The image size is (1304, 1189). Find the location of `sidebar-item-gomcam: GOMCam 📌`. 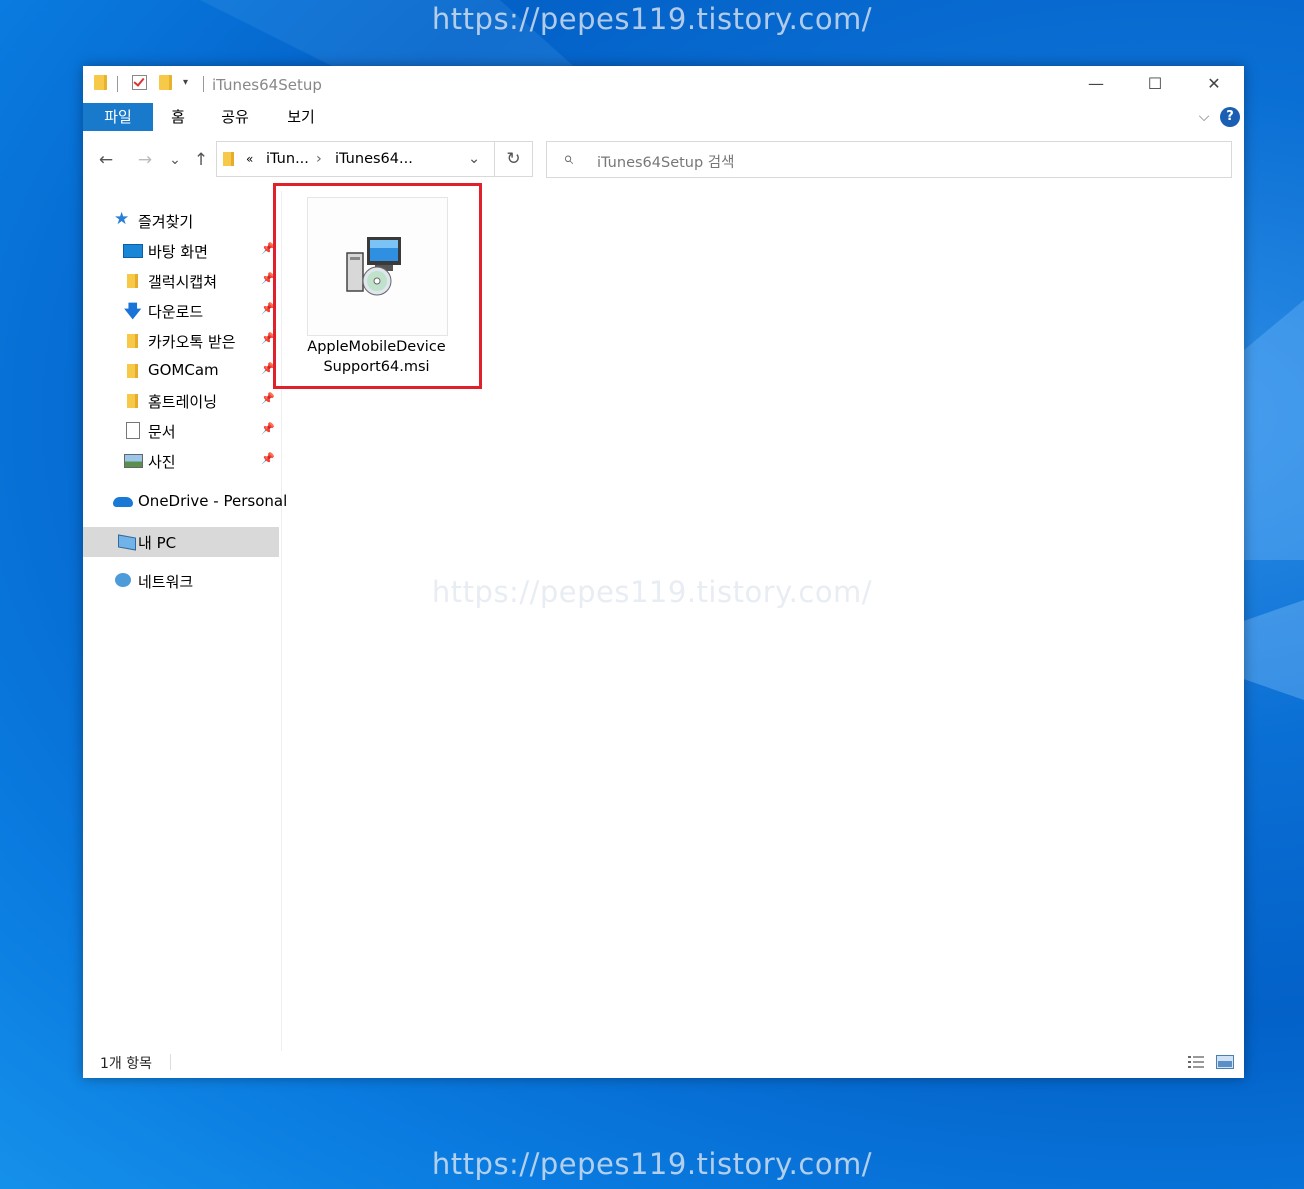

sidebar-item-gomcam: GOMCam 📌 is located at coordinates (181, 371).